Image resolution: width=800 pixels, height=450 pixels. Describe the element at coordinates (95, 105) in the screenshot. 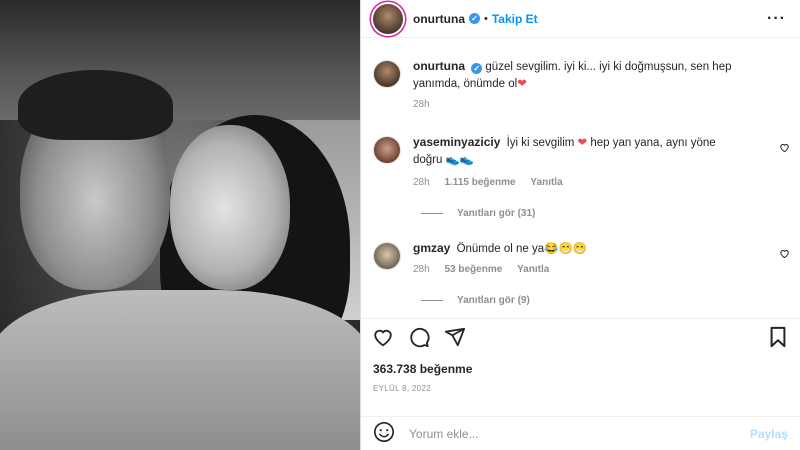

I see `photo-man-hair` at that location.